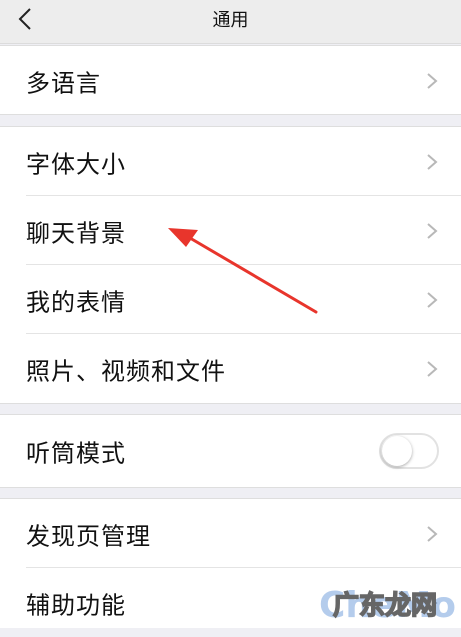 The image size is (461, 637). I want to click on earpiece-mode-toggle, so click(409, 451).